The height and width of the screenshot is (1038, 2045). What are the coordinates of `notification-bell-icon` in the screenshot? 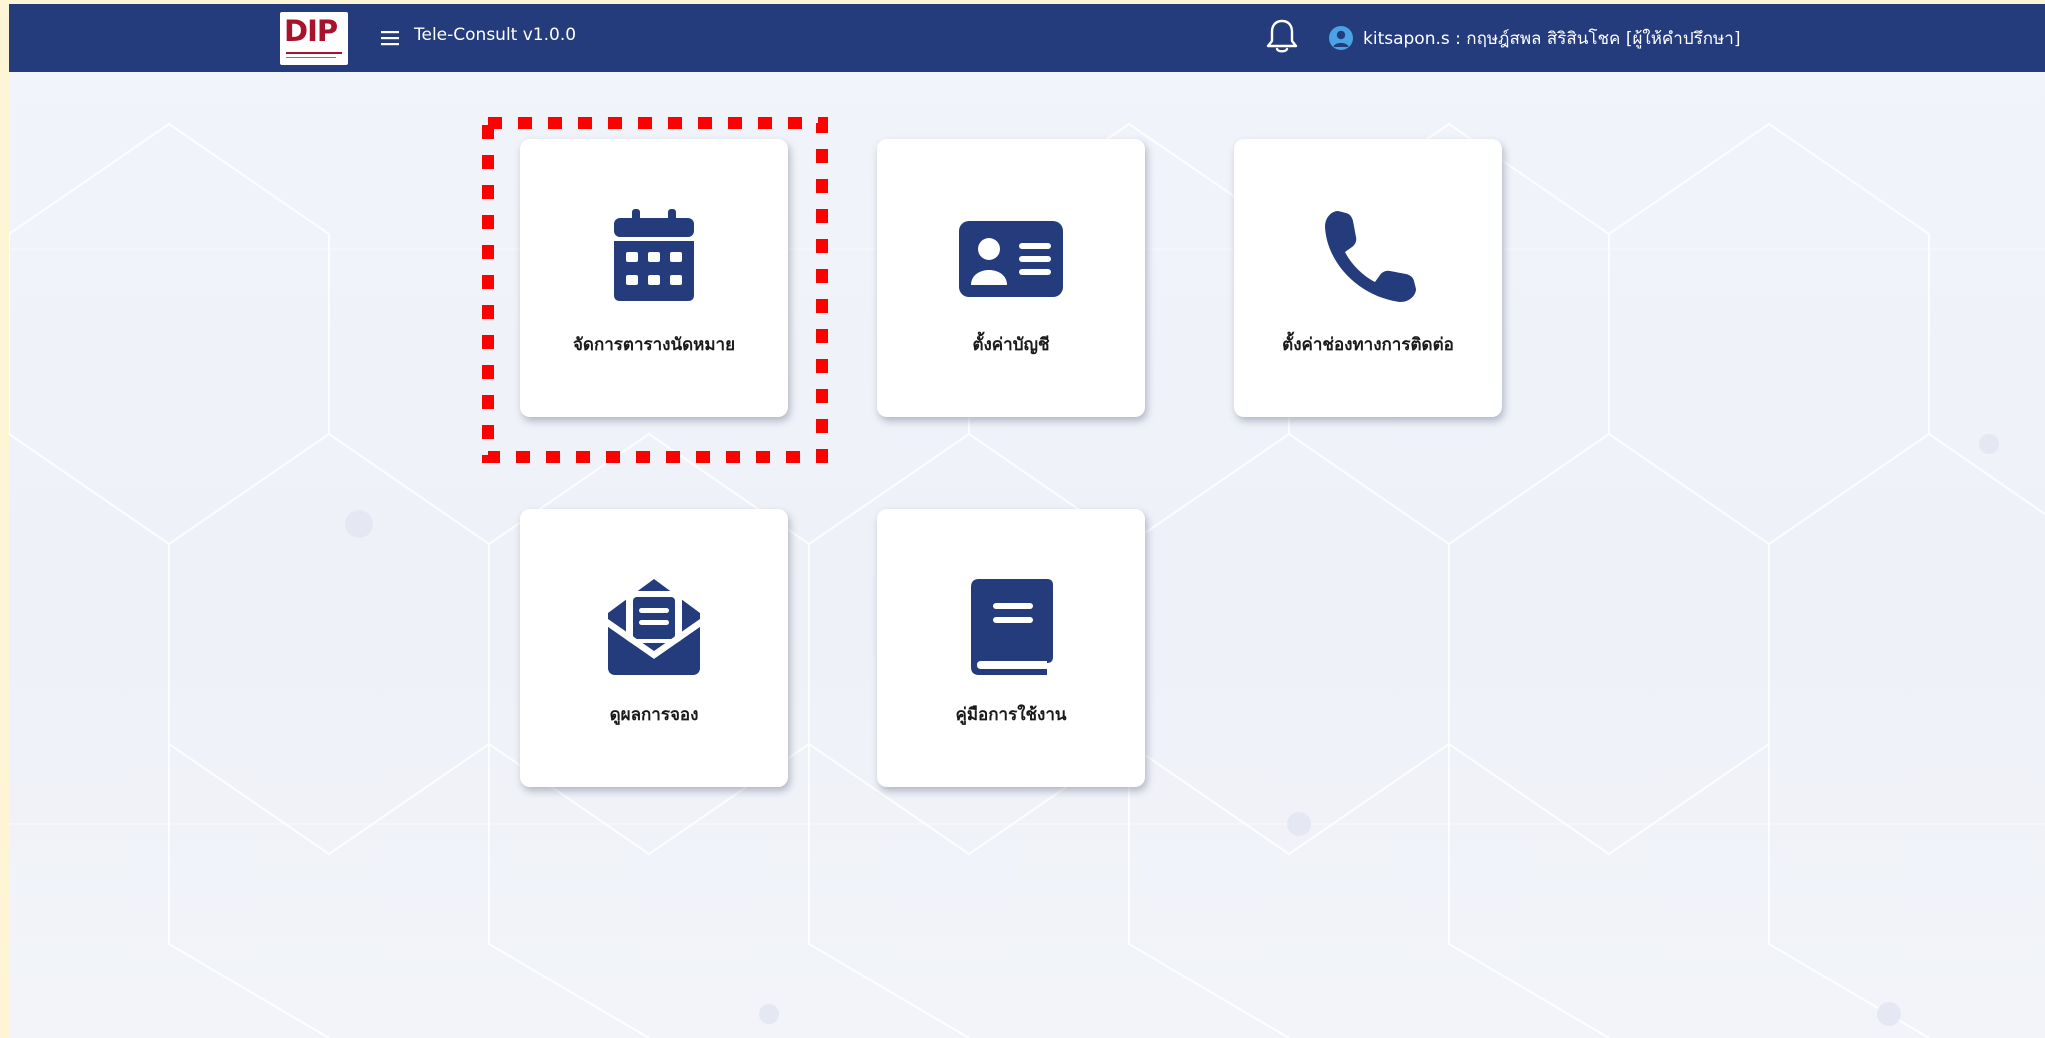 It's located at (1282, 36).